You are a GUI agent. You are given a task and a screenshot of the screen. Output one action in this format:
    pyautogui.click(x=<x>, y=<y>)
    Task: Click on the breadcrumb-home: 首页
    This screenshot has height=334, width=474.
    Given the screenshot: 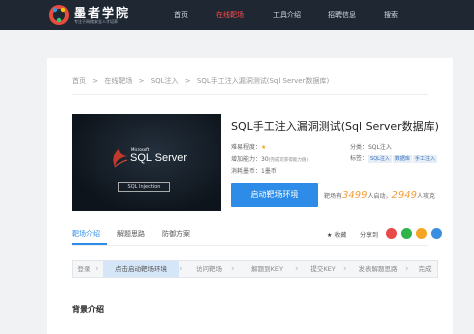 What is the action you would take?
    pyautogui.click(x=79, y=81)
    